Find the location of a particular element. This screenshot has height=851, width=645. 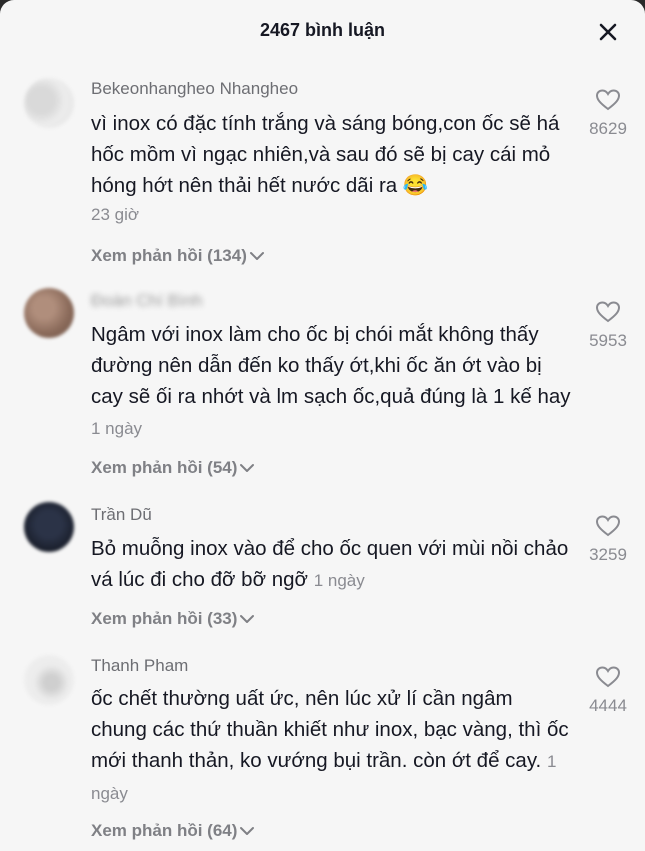

comments-header: 2467 bình luận is located at coordinates (322, 31).